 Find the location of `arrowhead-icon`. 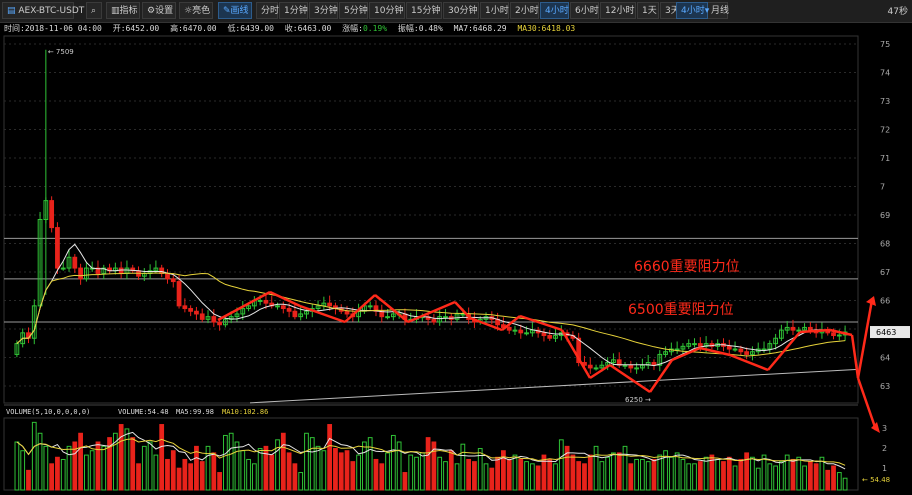

arrowhead-icon is located at coordinates (875, 427).